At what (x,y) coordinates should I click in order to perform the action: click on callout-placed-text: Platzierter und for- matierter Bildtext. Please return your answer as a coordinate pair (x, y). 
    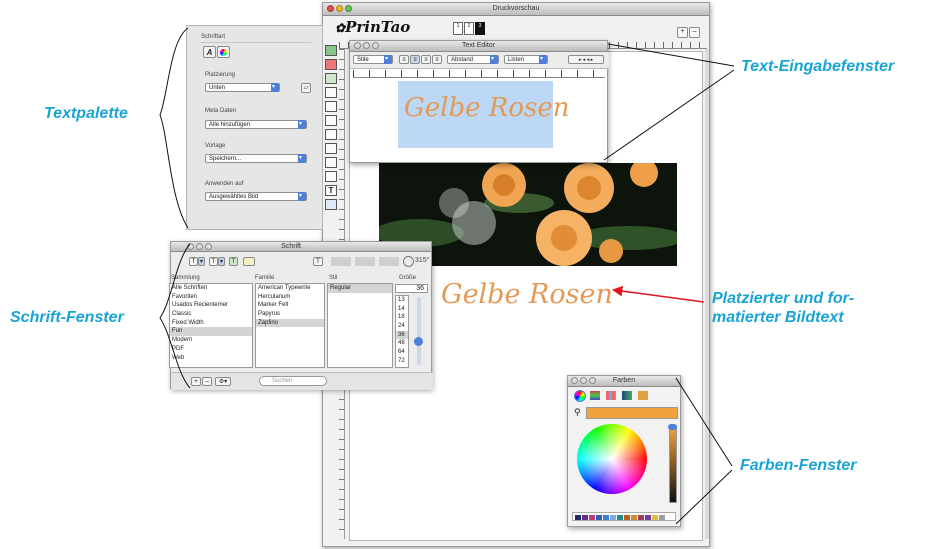
    Looking at the image, I should click on (822, 308).